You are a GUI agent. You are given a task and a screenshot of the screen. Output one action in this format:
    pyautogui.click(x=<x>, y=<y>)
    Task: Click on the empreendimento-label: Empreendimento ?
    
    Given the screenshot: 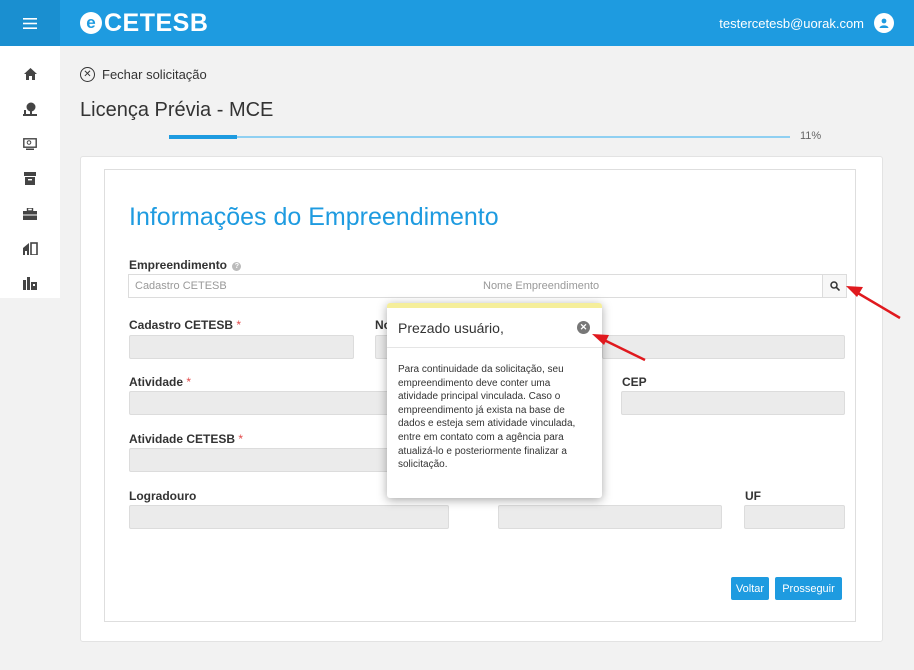 What is the action you would take?
    pyautogui.click(x=185, y=265)
    